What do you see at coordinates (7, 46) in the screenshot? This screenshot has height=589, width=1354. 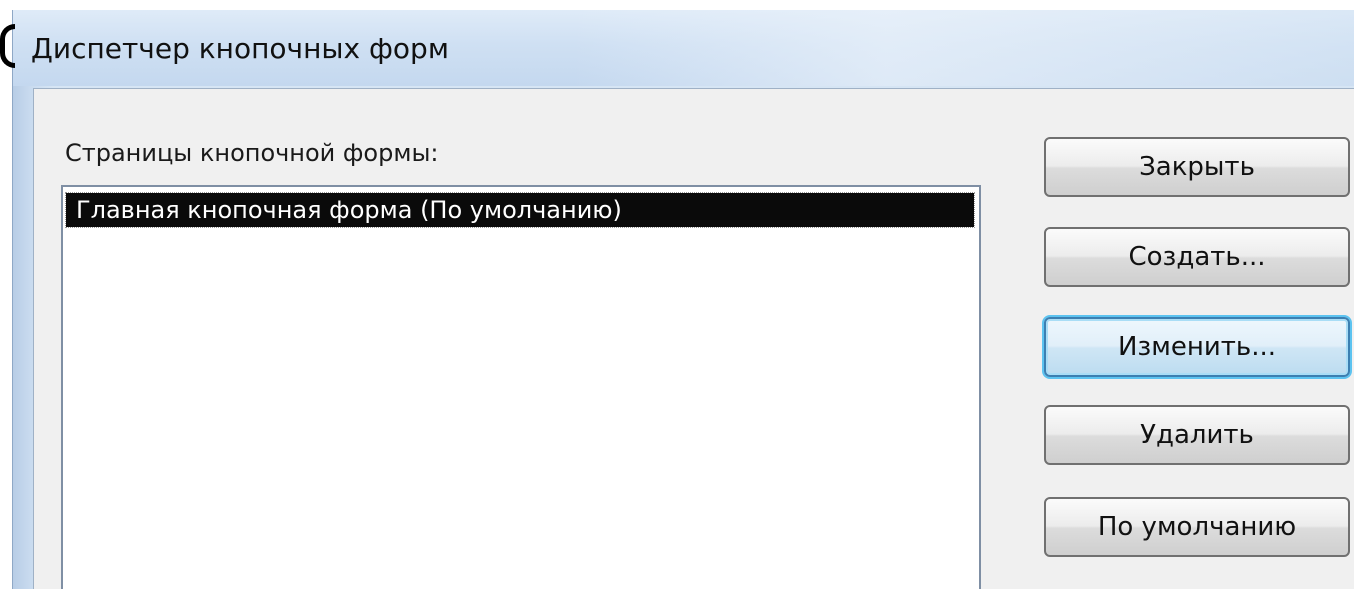 I see `partial-glyph` at bounding box center [7, 46].